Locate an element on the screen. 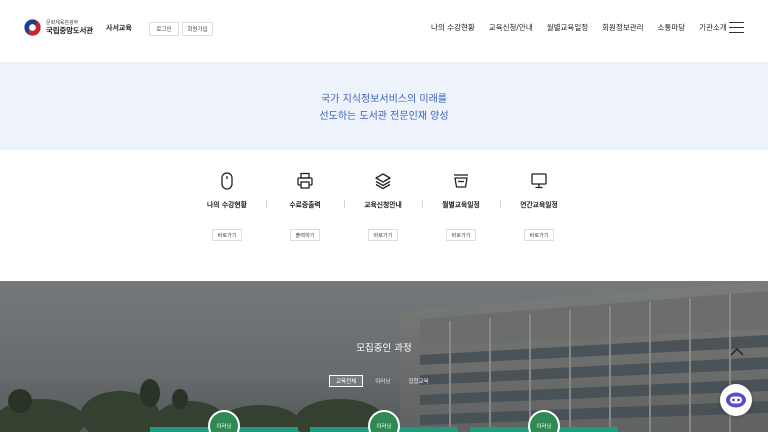  nav-item-my-courses: 나의 수강현황 is located at coordinates (453, 27).